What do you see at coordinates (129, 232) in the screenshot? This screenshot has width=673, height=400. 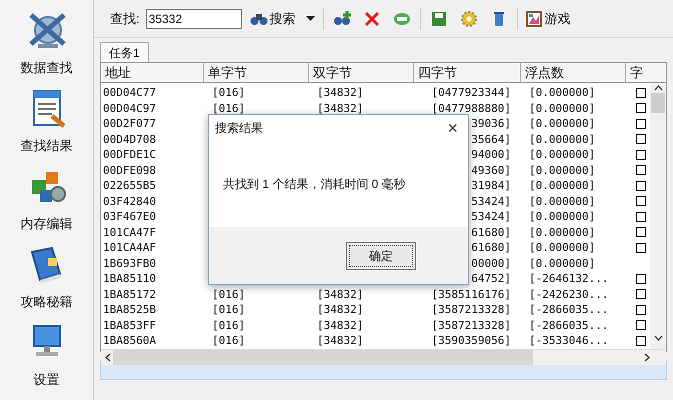 I see `table-cell: 101CA47F` at bounding box center [129, 232].